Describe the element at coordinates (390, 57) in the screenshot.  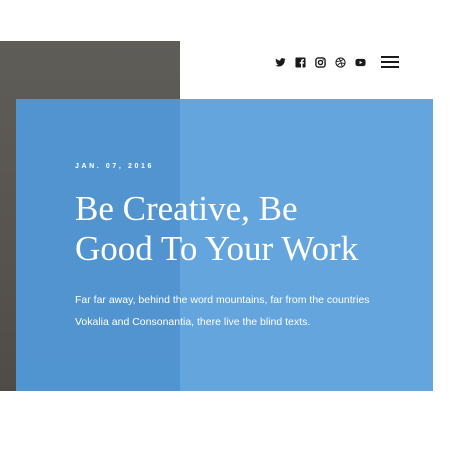
I see `menu-bar-top` at that location.